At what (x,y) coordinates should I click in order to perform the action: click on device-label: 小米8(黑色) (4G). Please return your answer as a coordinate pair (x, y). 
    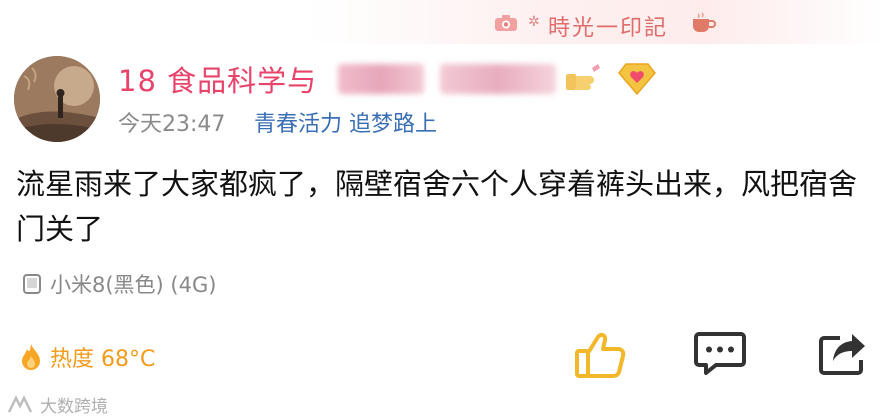
    Looking at the image, I should click on (133, 285).